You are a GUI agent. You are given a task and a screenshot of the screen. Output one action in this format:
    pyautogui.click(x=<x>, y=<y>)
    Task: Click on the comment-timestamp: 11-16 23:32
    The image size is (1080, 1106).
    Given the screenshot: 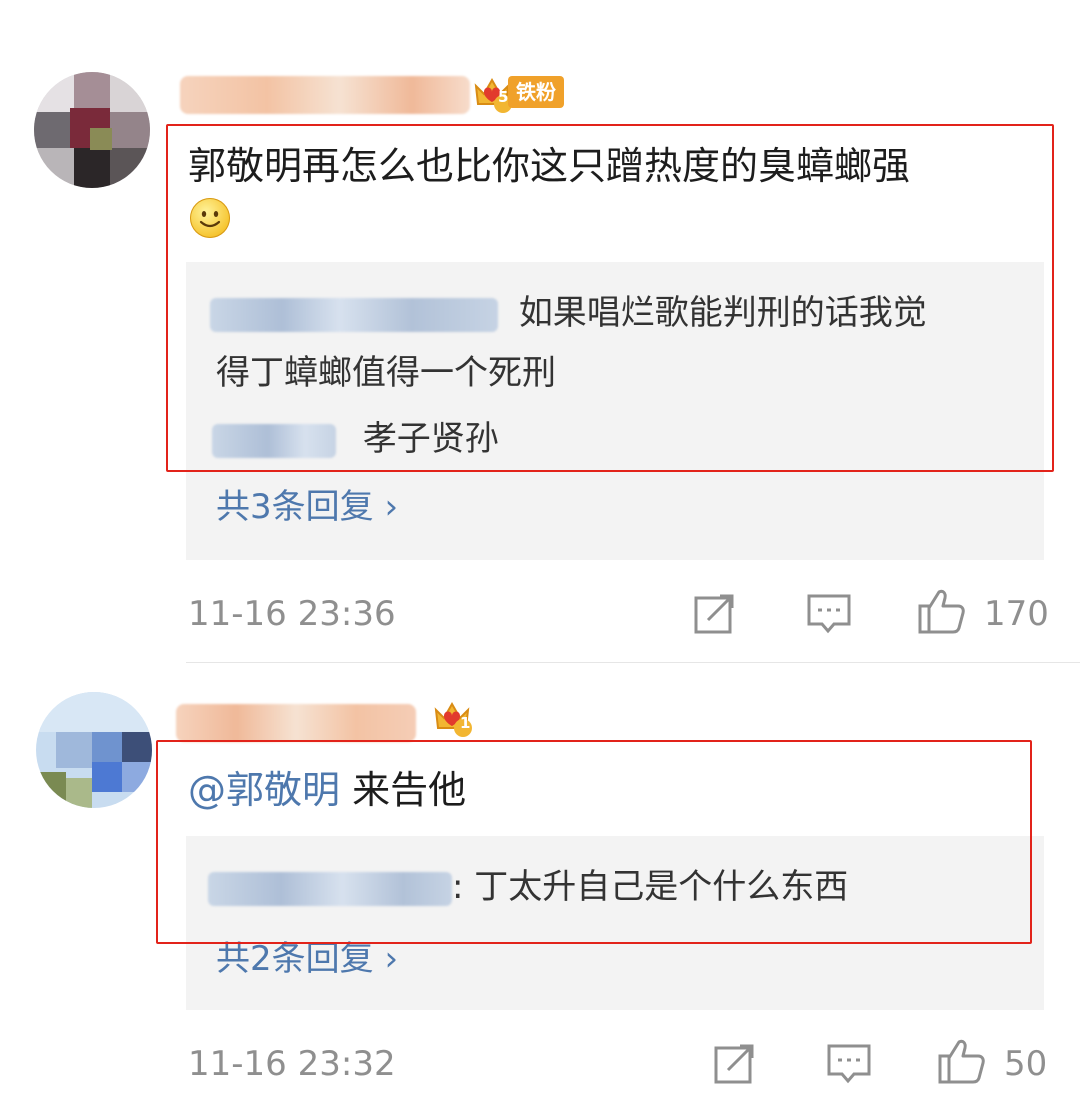 What is the action you would take?
    pyautogui.click(x=292, y=1064)
    